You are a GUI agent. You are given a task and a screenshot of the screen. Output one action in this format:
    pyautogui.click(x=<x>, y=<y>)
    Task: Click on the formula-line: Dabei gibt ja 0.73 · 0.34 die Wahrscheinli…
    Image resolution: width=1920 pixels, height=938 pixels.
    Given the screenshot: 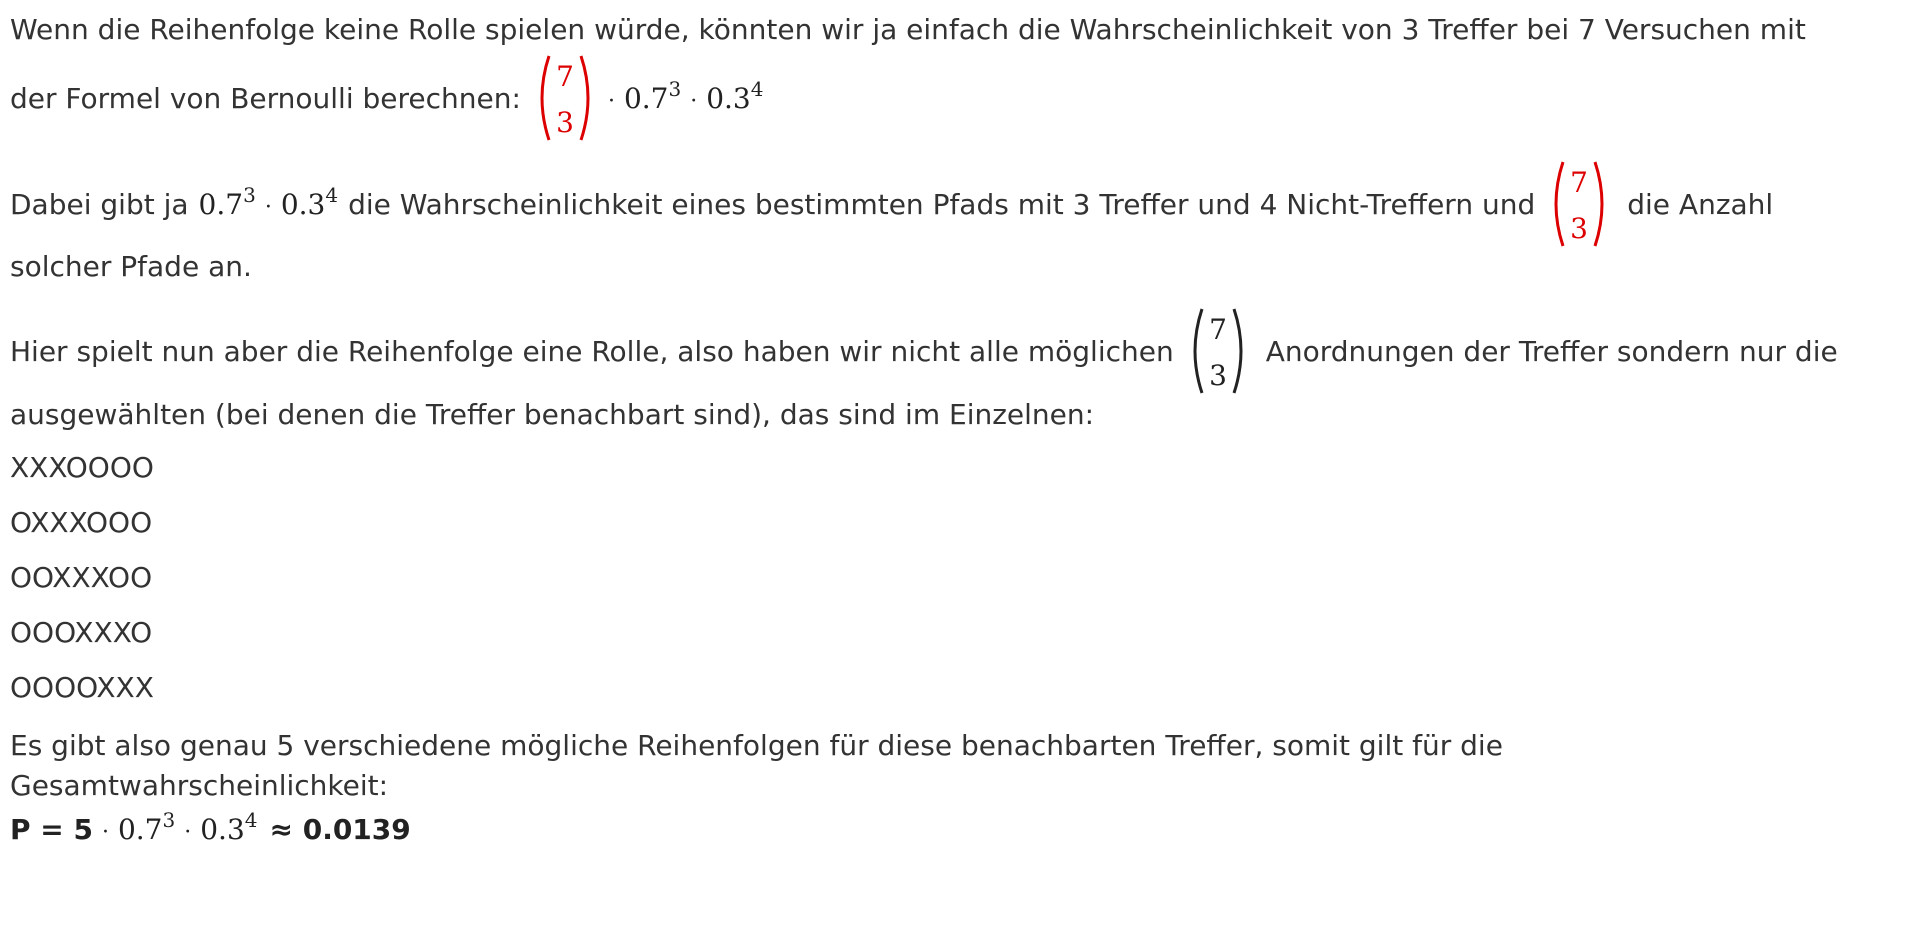 What is the action you would take?
    pyautogui.click(x=891, y=204)
    